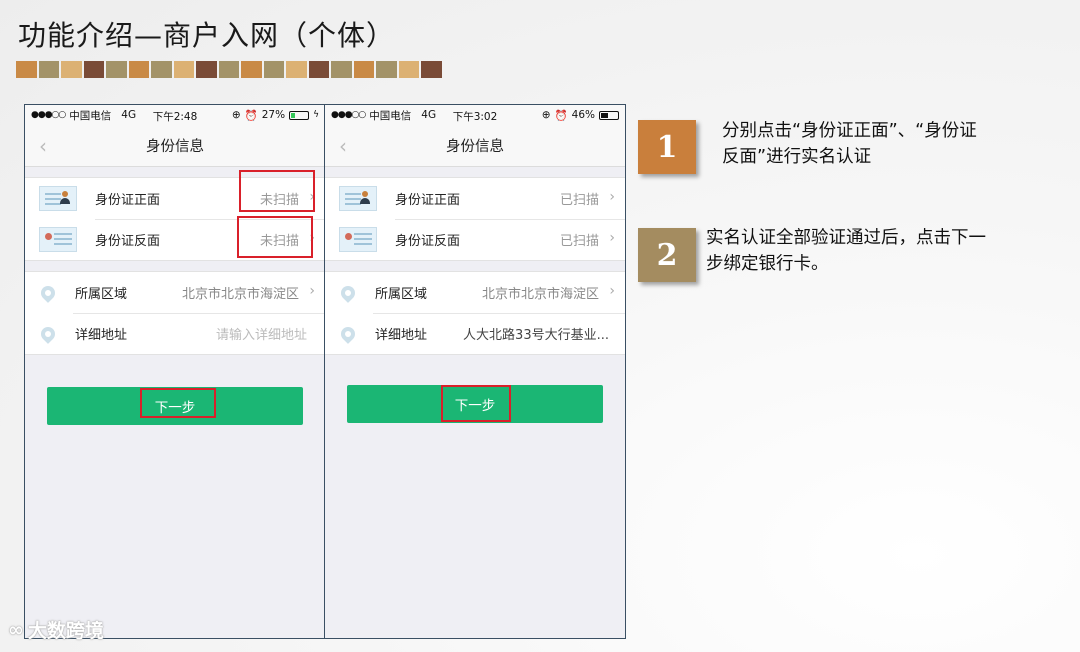 This screenshot has height=652, width=1080. What do you see at coordinates (797, 157) in the screenshot?
I see `step-1-text-line2: 反面”进行实名认证` at bounding box center [797, 157].